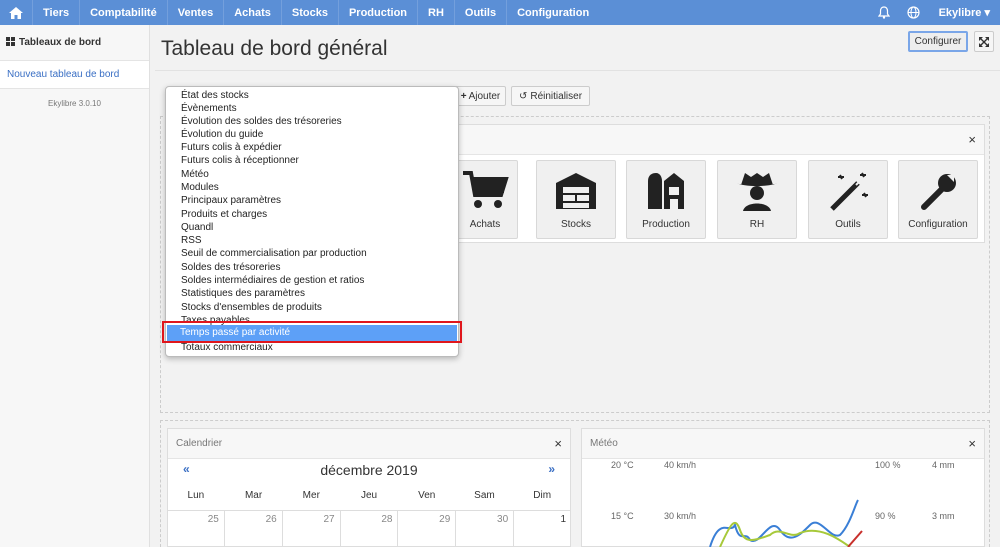  I want to click on home-icon, so click(16, 12).